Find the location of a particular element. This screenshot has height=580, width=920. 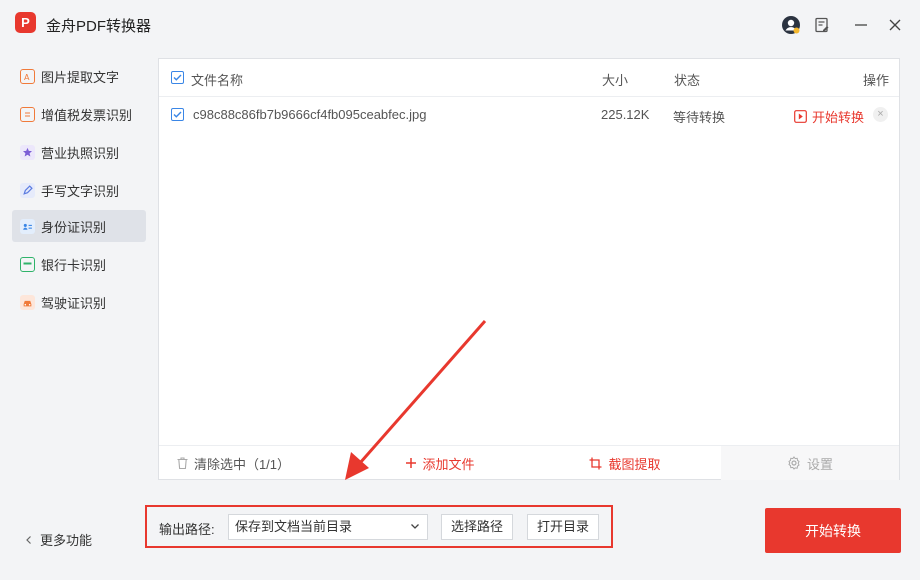

settings-label: 设置 is located at coordinates (819, 464).